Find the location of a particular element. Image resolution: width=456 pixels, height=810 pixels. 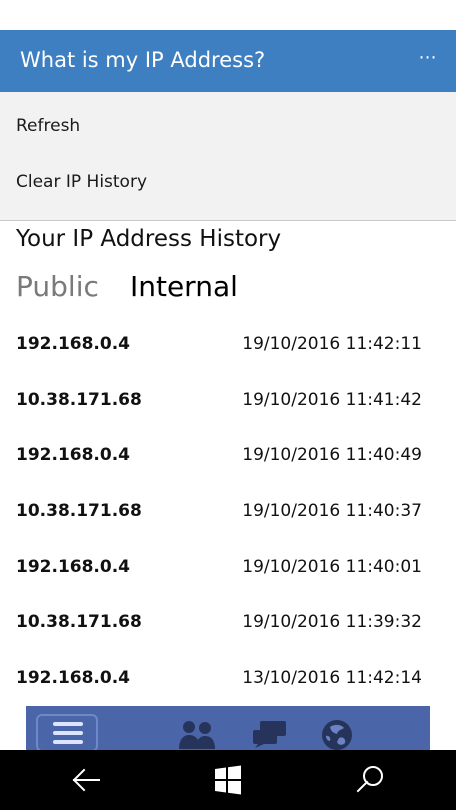

clear-ip-history-menu-item: Clear IP History is located at coordinates (228, 184).